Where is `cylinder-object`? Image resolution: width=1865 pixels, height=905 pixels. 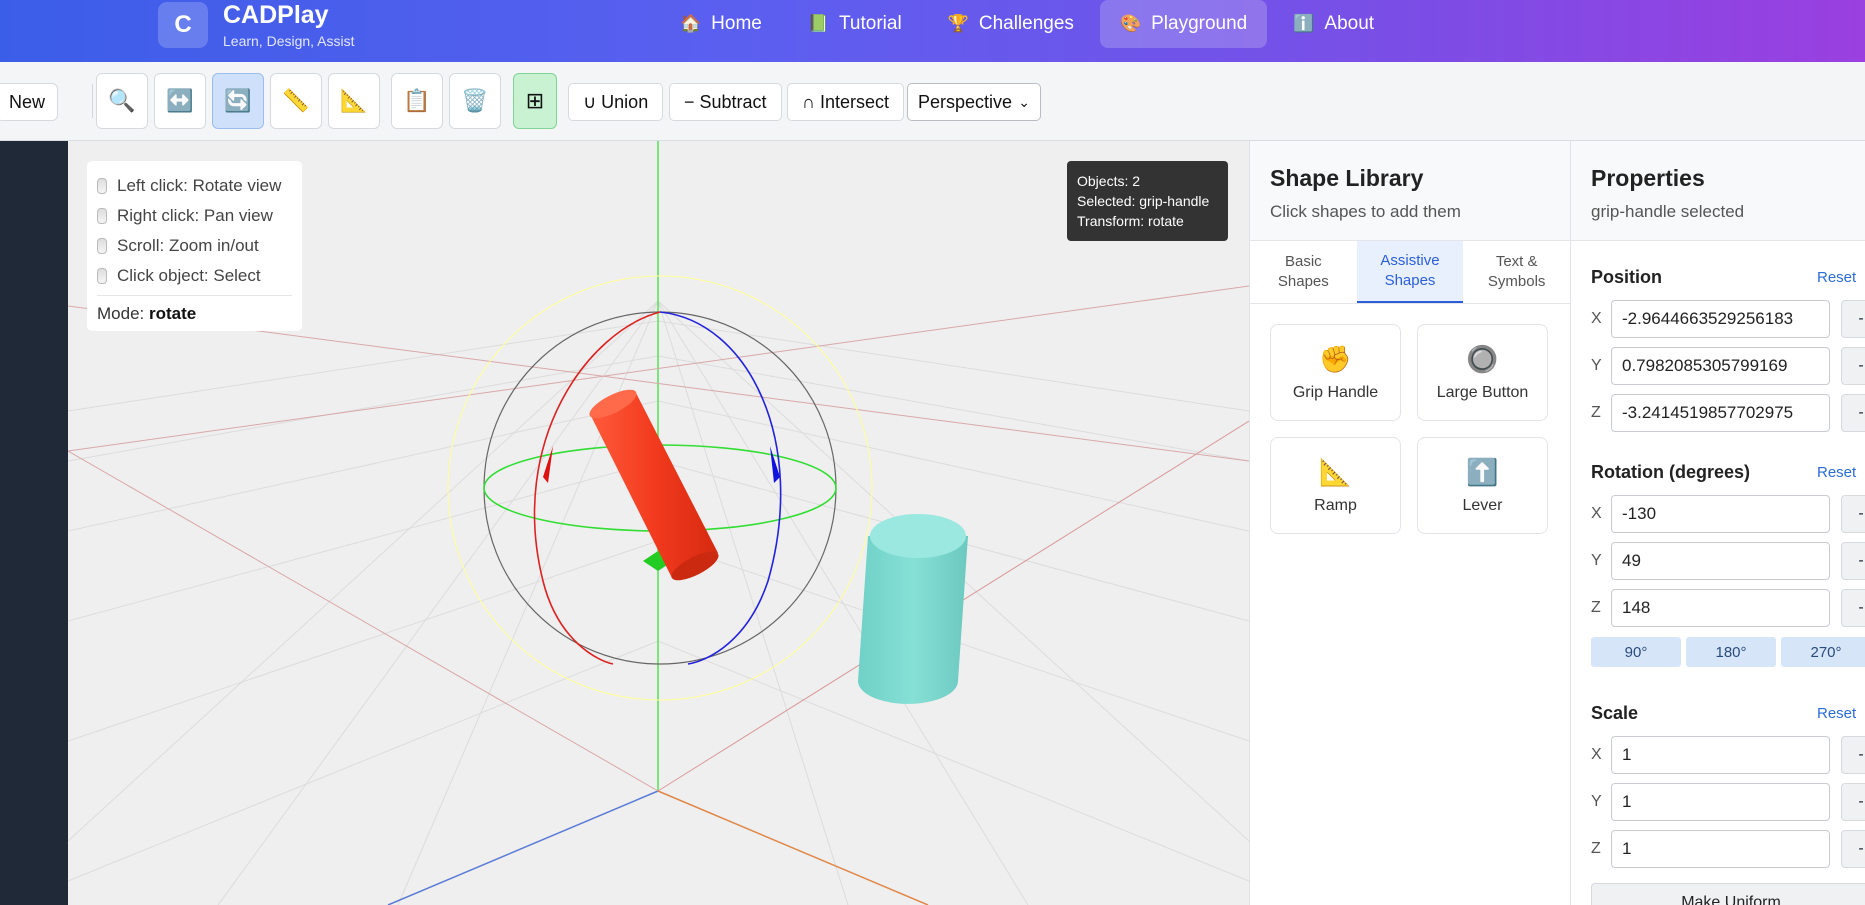
cylinder-object is located at coordinates (912, 609).